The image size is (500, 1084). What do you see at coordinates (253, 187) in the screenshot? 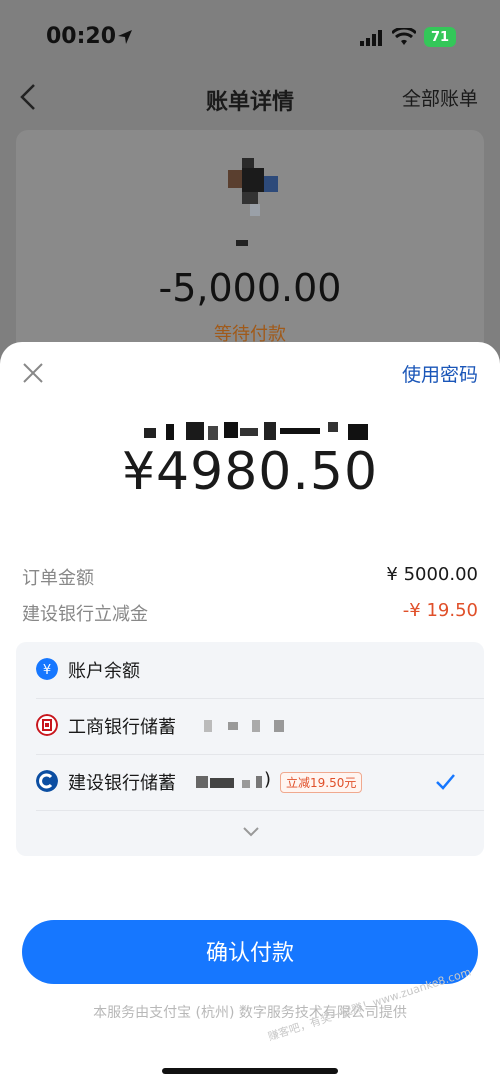
I see `merchant-avatar` at bounding box center [253, 187].